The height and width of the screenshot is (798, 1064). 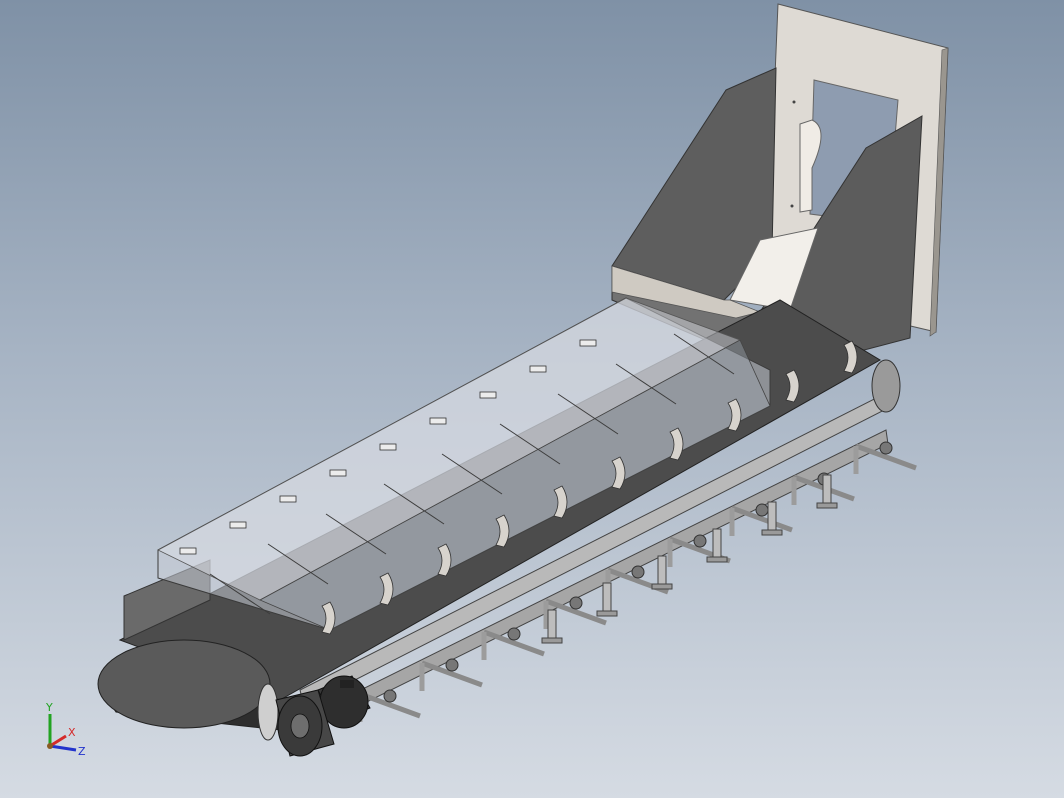 What do you see at coordinates (49, 707) in the screenshot?
I see `y-axis-label: Y` at bounding box center [49, 707].